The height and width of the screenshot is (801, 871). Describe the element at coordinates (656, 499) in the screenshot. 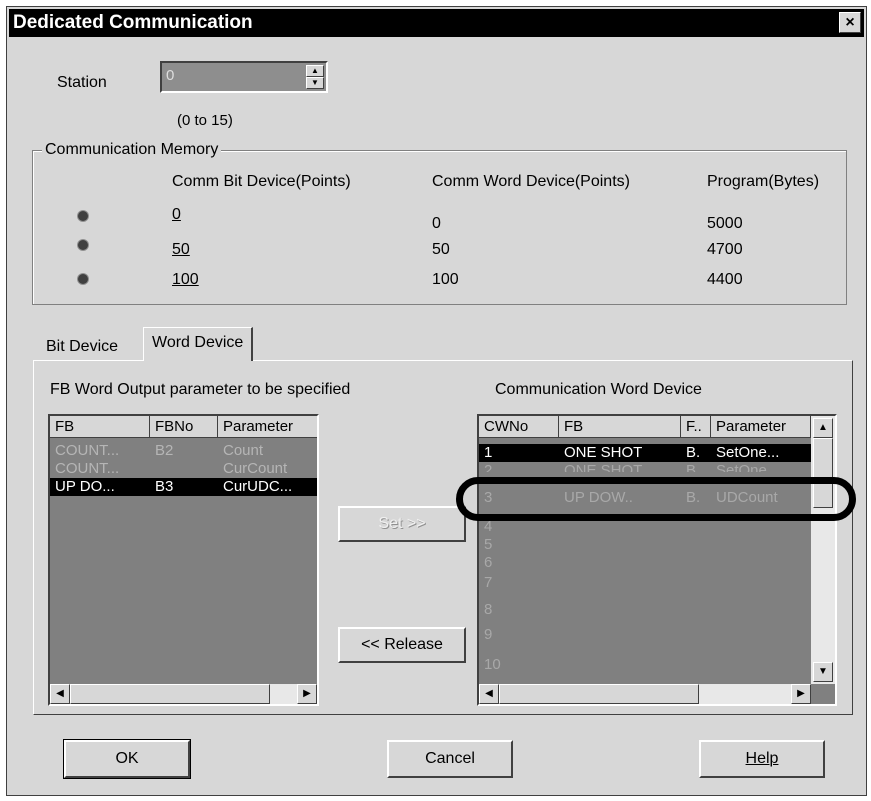

I see `highlight-ring` at that location.